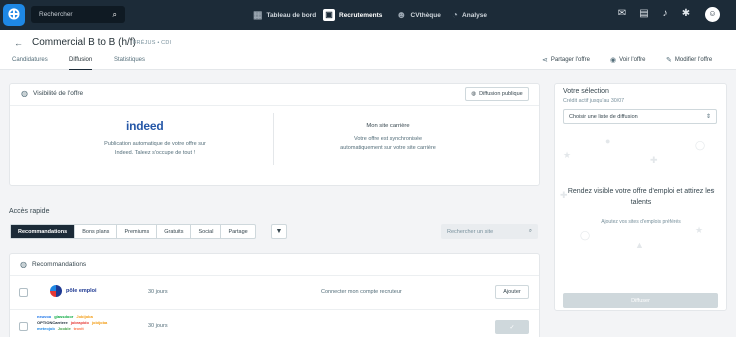  I want to click on briefcase-icon: ▣, so click(329, 15).